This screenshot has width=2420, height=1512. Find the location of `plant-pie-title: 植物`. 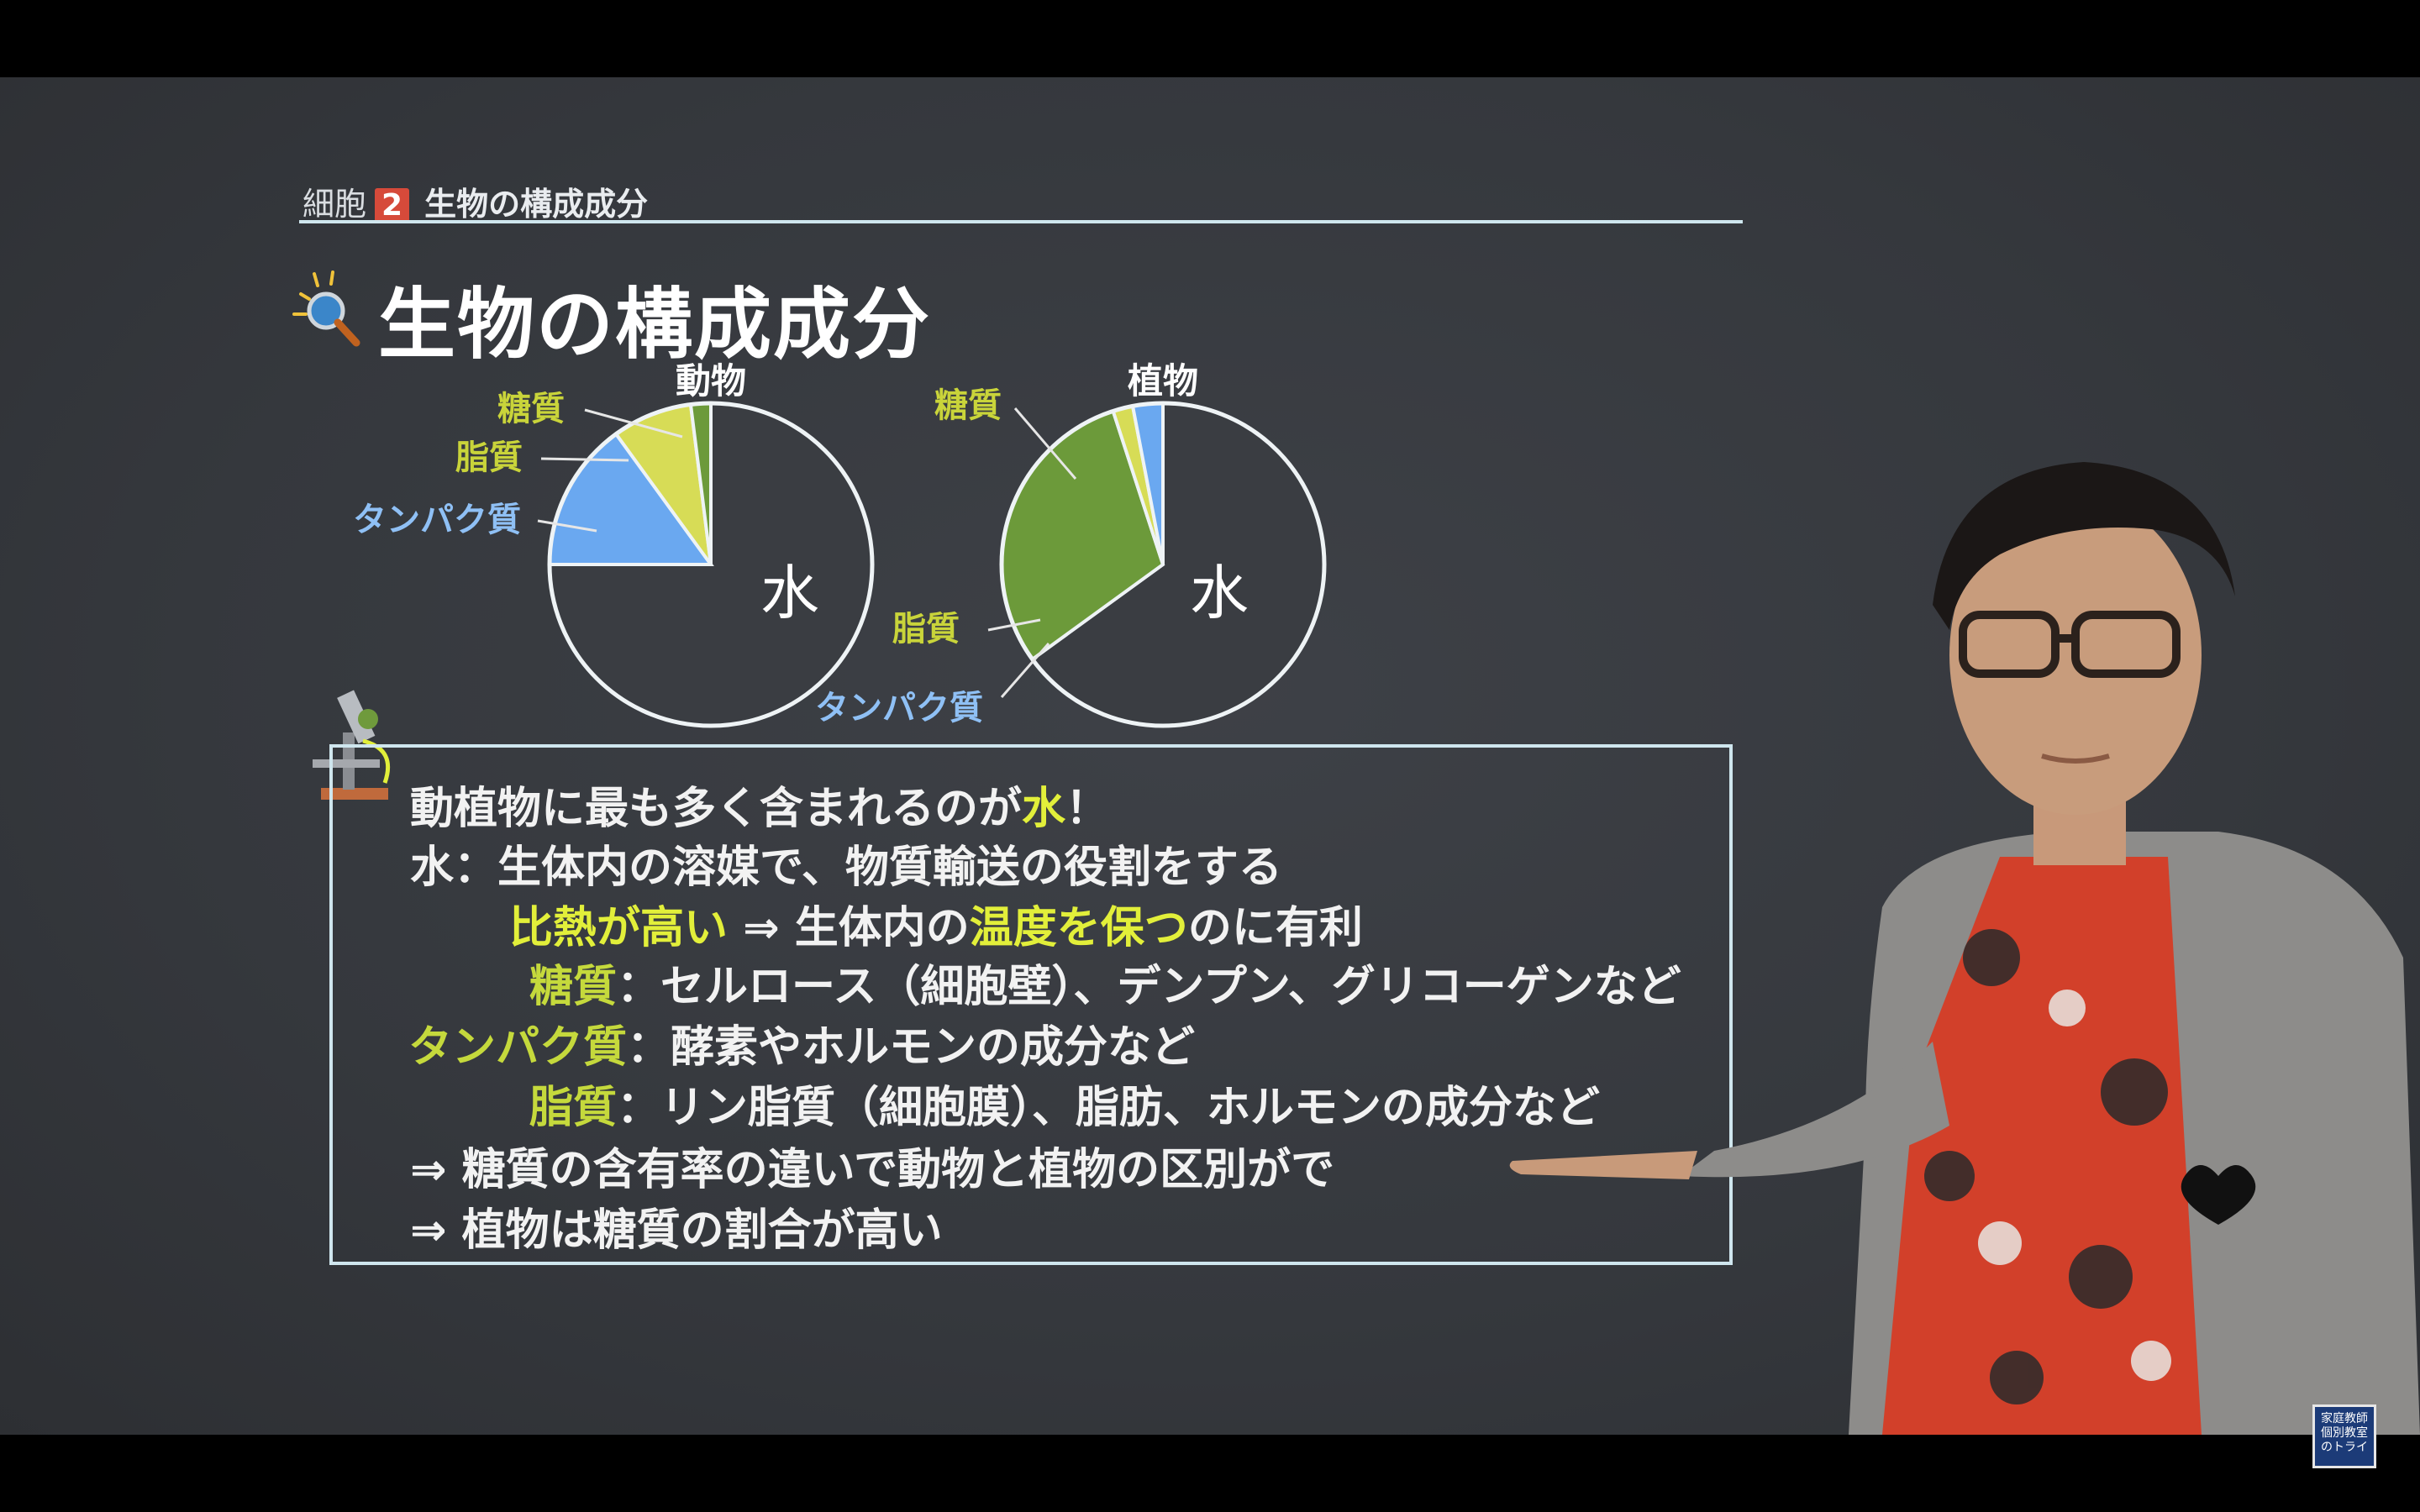

plant-pie-title: 植物 is located at coordinates (1163, 381).